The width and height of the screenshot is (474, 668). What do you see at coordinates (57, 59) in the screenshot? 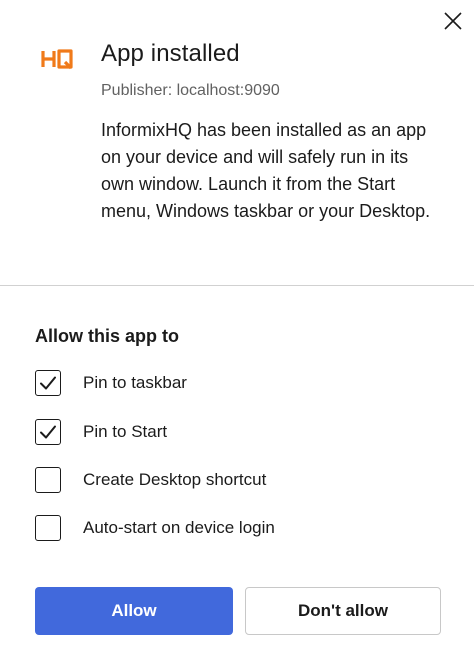
I see `app-logo` at bounding box center [57, 59].